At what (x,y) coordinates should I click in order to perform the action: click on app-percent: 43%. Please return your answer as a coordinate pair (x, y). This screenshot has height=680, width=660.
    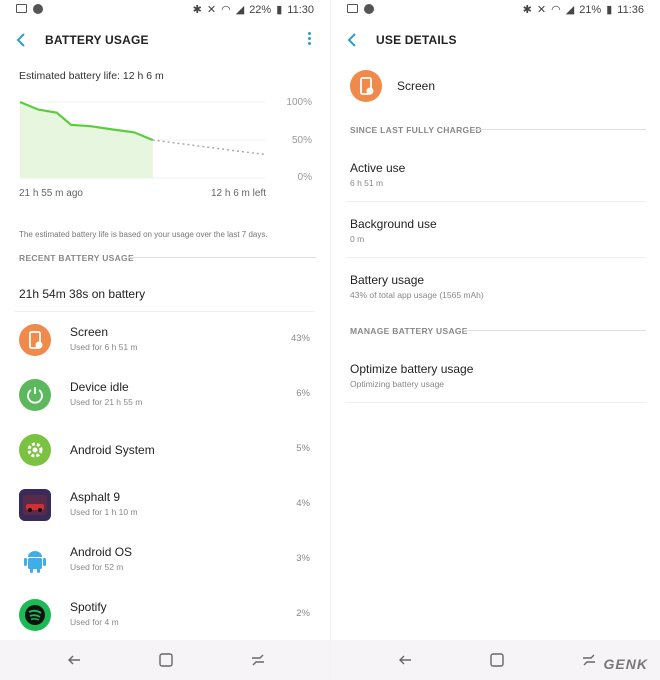
    Looking at the image, I should click on (300, 338).